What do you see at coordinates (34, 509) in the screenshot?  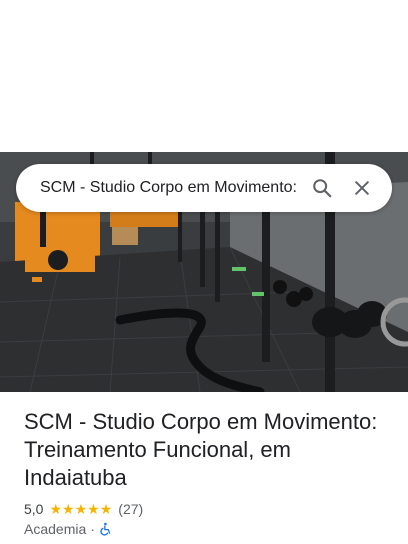 I see `rating-value: 5,0` at bounding box center [34, 509].